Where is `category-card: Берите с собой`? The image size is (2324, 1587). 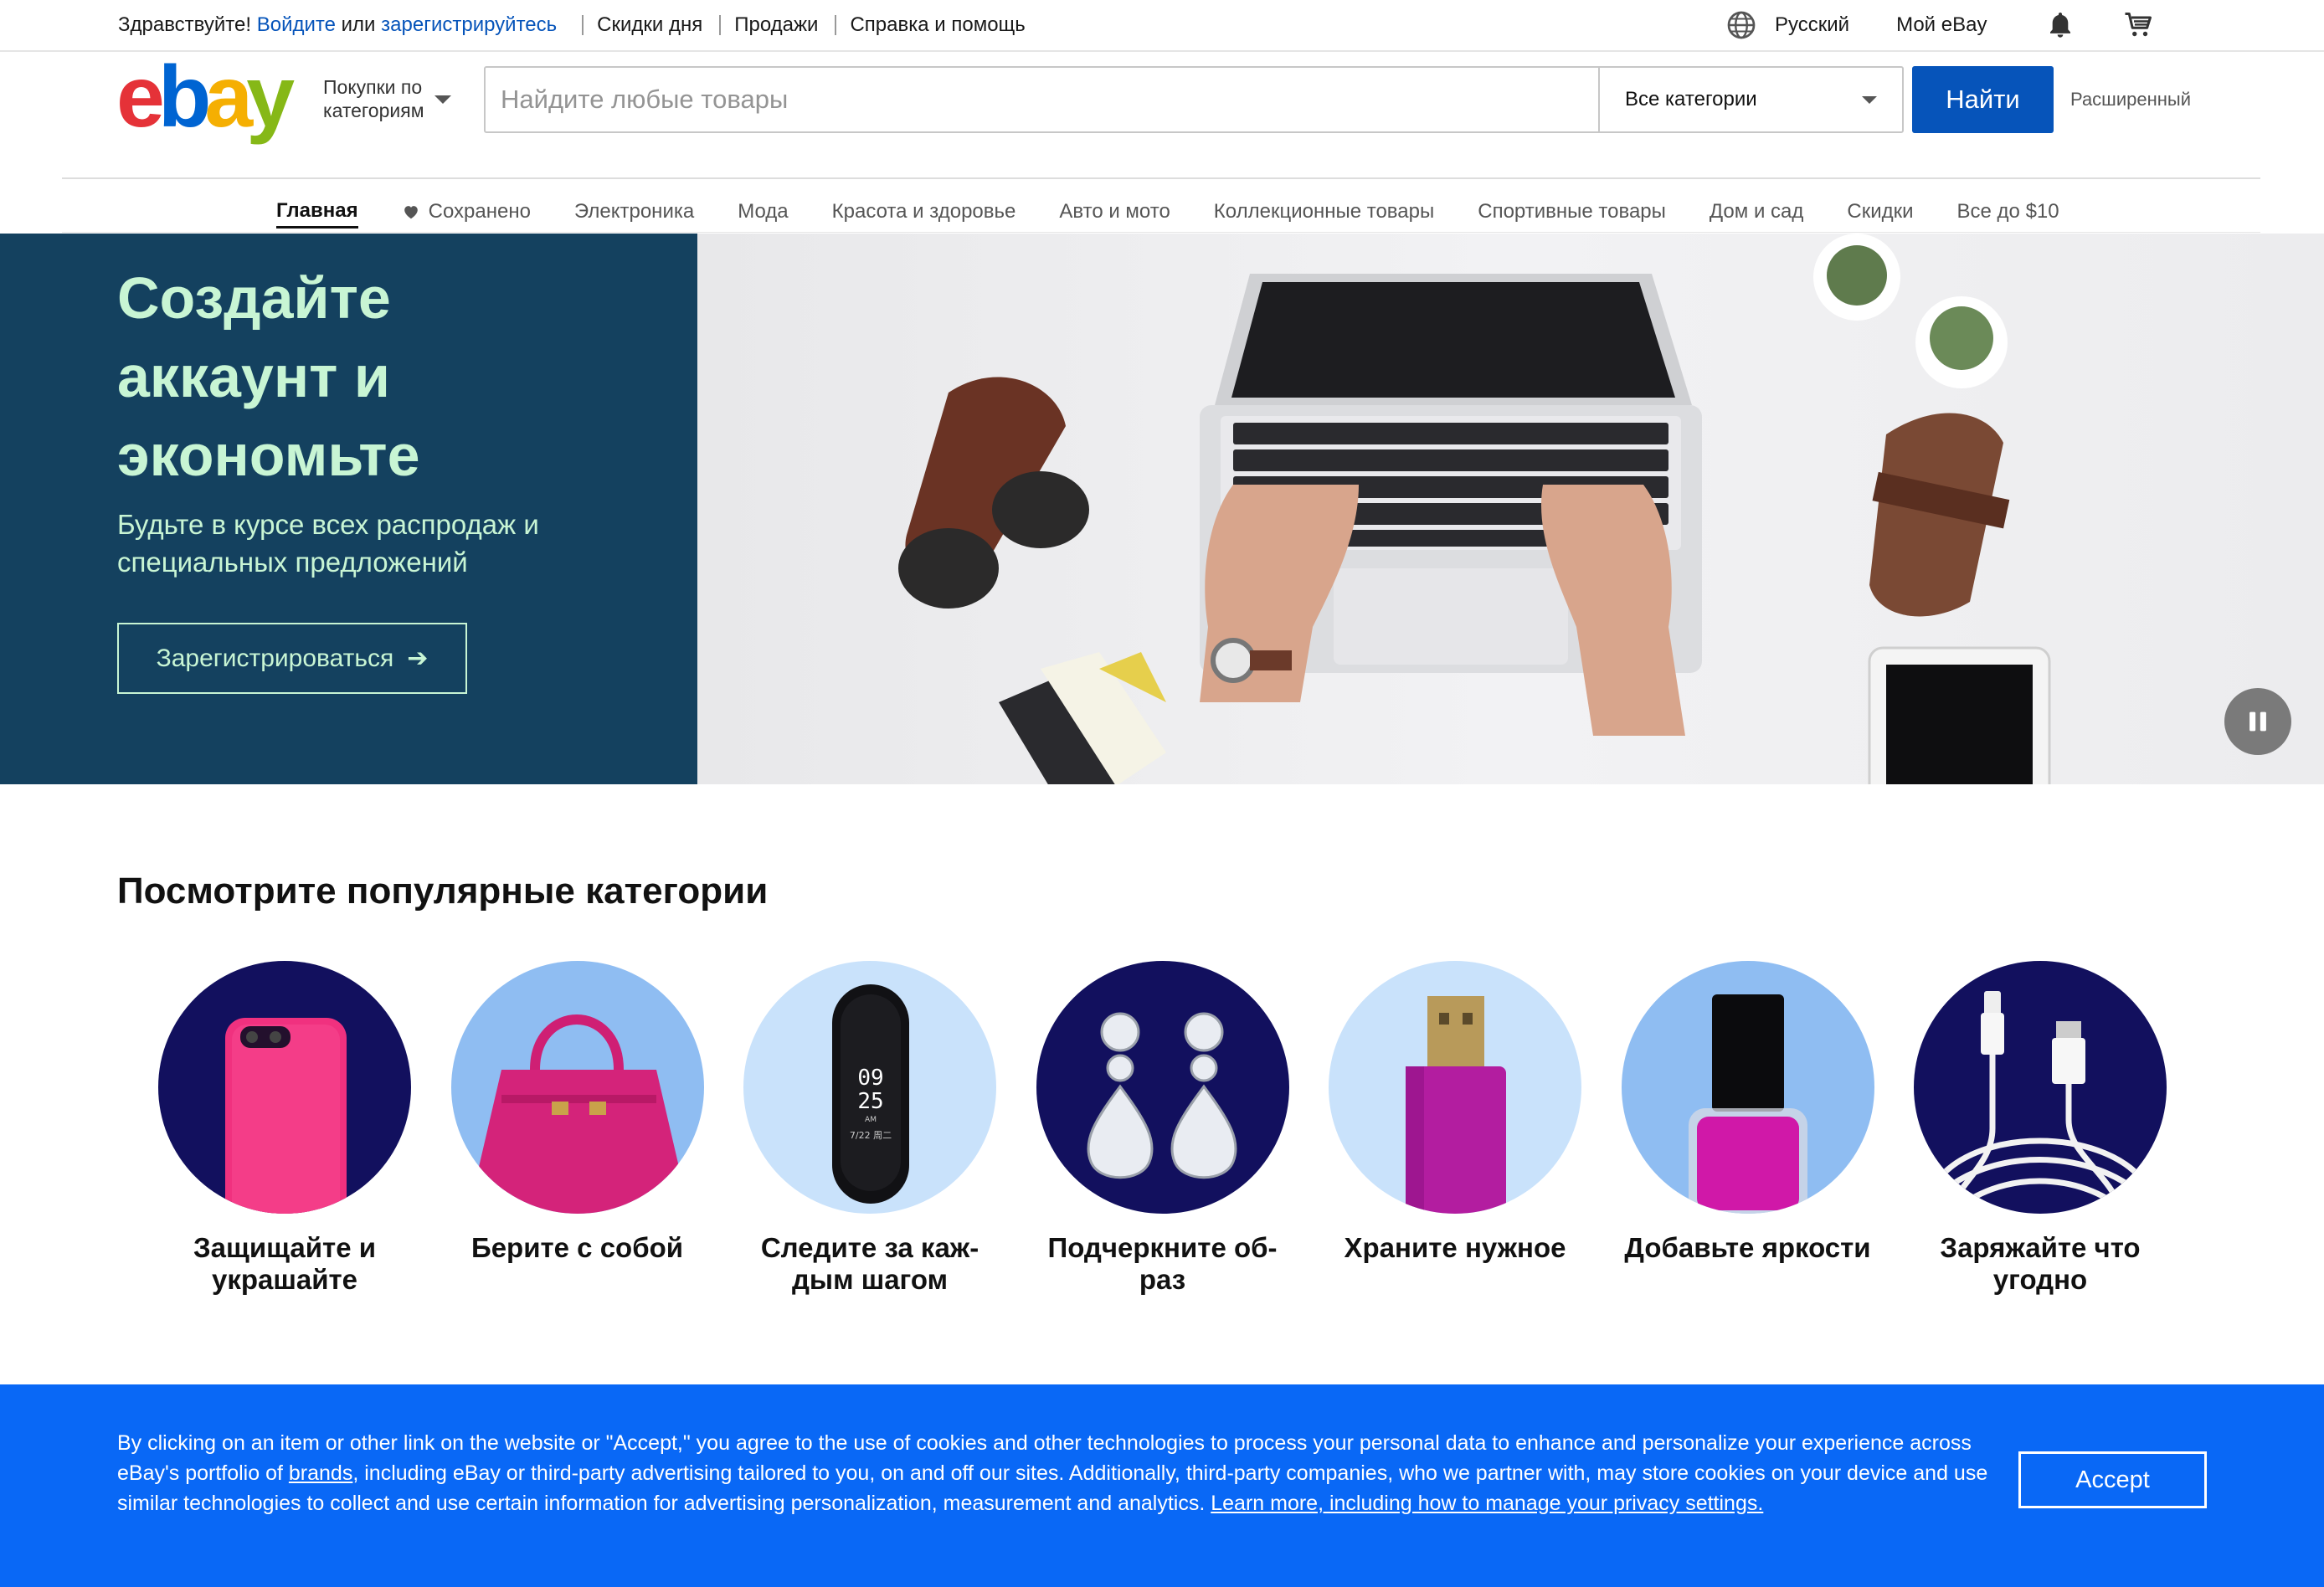
category-card: Берите с собой is located at coordinates (577, 1129).